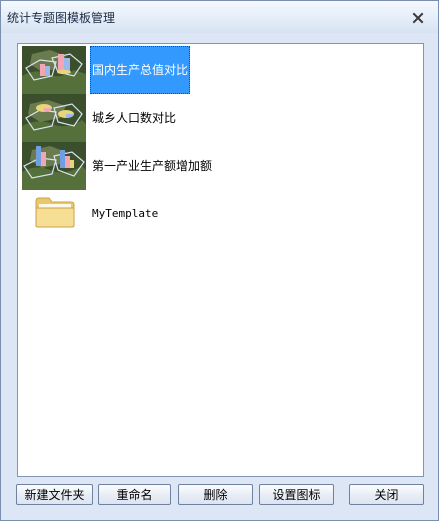 The width and height of the screenshot is (439, 521). Describe the element at coordinates (219, 17) in the screenshot. I see `title-bar: 统计专题图模板管理` at that location.